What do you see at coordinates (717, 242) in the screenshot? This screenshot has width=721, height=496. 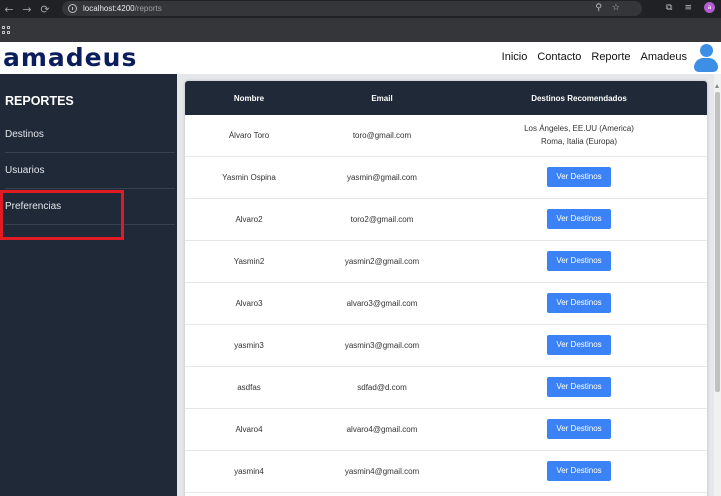 I see `scrollbar-thumb` at bounding box center [717, 242].